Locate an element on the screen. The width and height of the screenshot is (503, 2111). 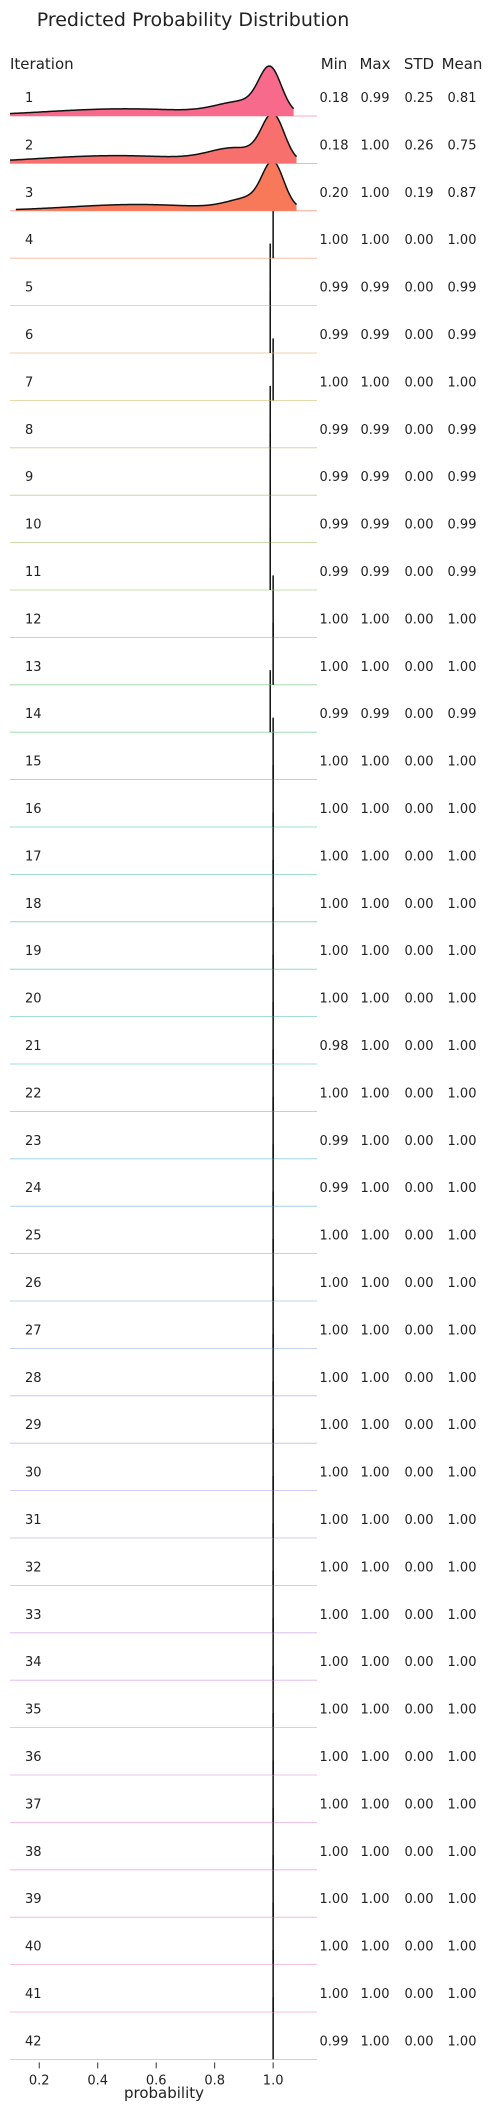
iteration-header: Iteration is located at coordinates (42, 64).